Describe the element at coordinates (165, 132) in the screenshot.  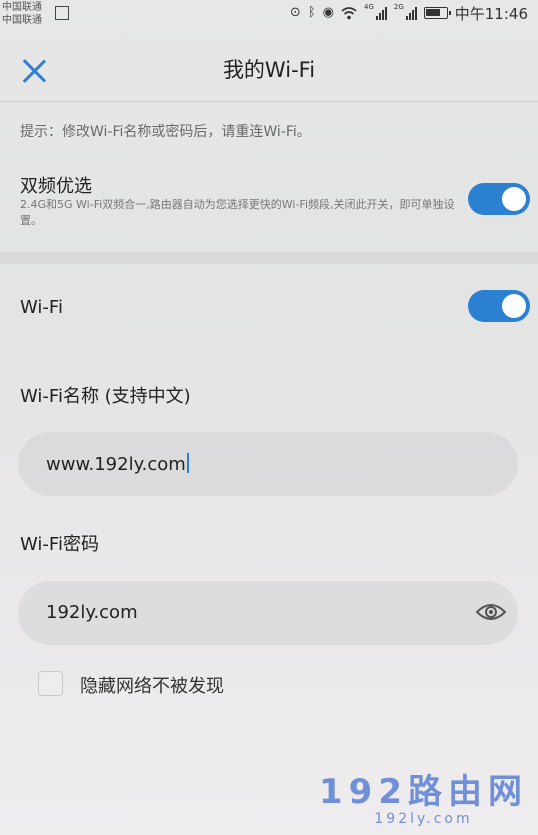
I see `hint-text: 提示：修改Wi-Fi名称或密码后，请重连Wi-Fi。` at that location.